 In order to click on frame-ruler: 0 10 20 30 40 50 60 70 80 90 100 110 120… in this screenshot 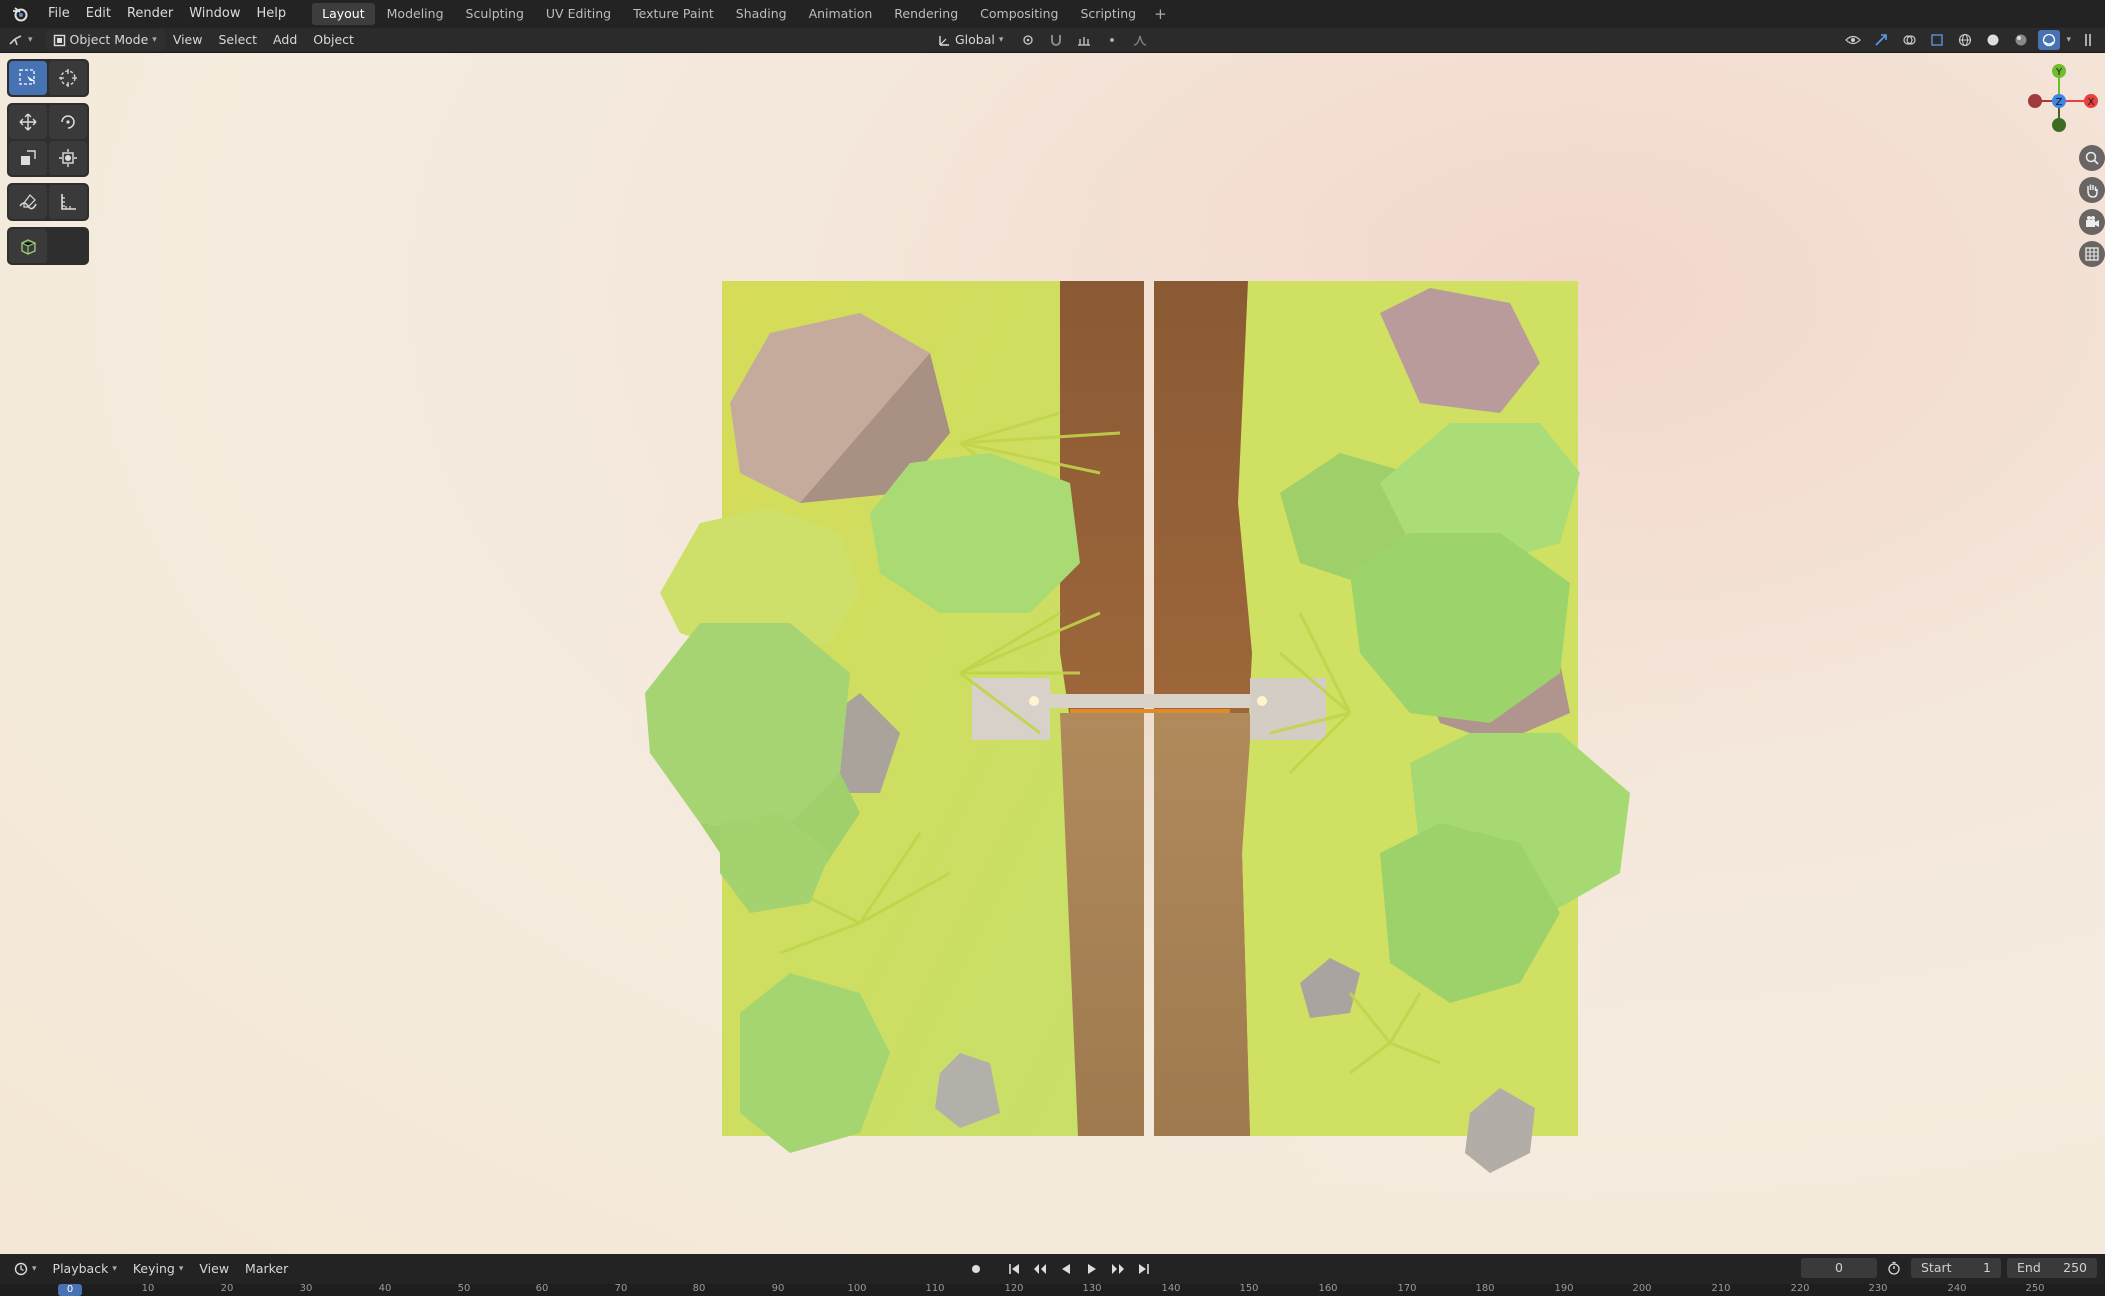, I will do `click(1052, 1289)`.